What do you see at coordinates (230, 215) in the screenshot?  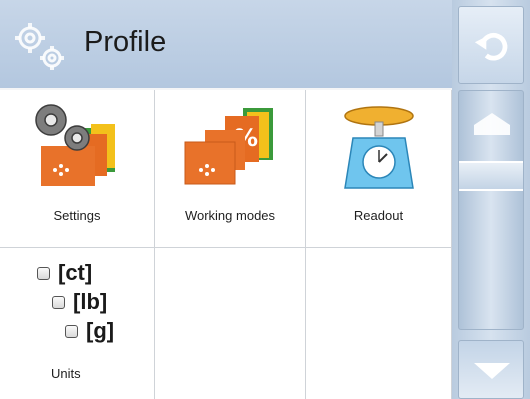 I see `working-modes-label: Working modes` at bounding box center [230, 215].